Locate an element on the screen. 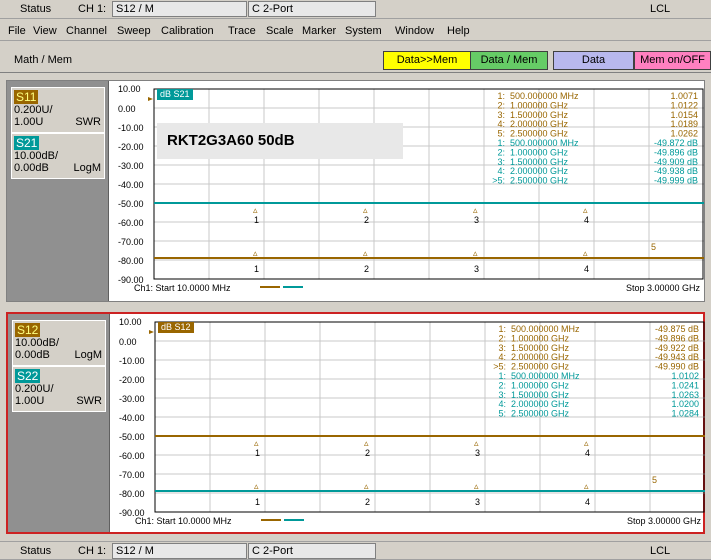 This screenshot has width=711, height=560. sweep-start-label: Ch1: Start 10.0000 MHz is located at coordinates (182, 288).